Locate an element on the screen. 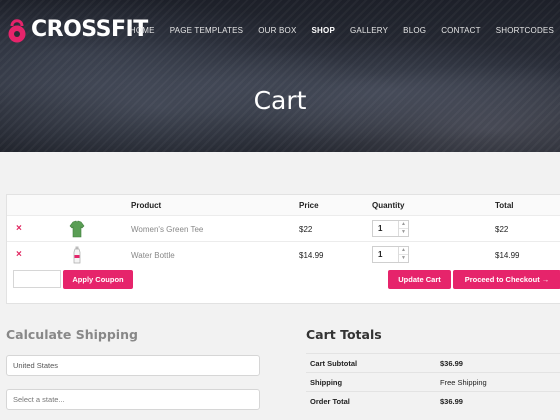 Image resolution: width=560 pixels, height=420 pixels. country-select: United States is located at coordinates (133, 365).